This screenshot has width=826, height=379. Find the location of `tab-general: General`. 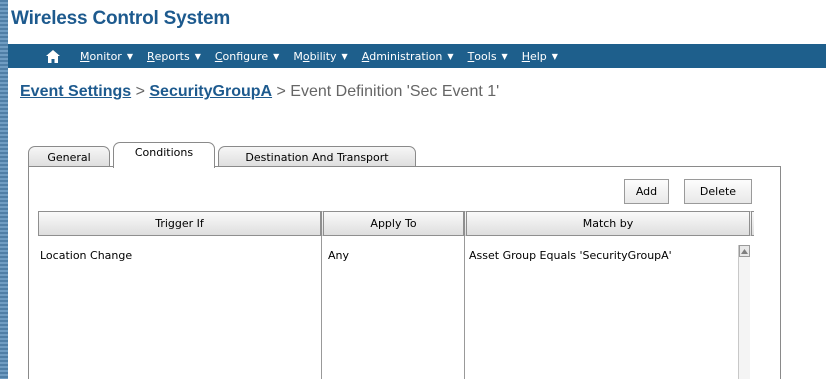

tab-general: General is located at coordinates (69, 157).